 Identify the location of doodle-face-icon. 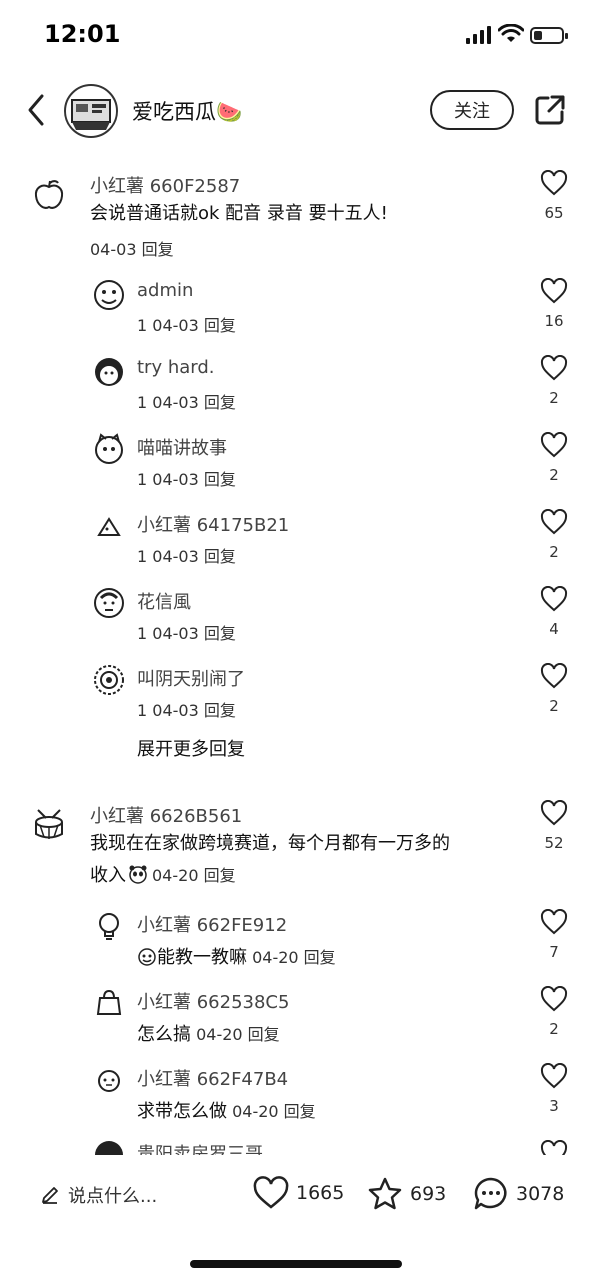
(109, 295).